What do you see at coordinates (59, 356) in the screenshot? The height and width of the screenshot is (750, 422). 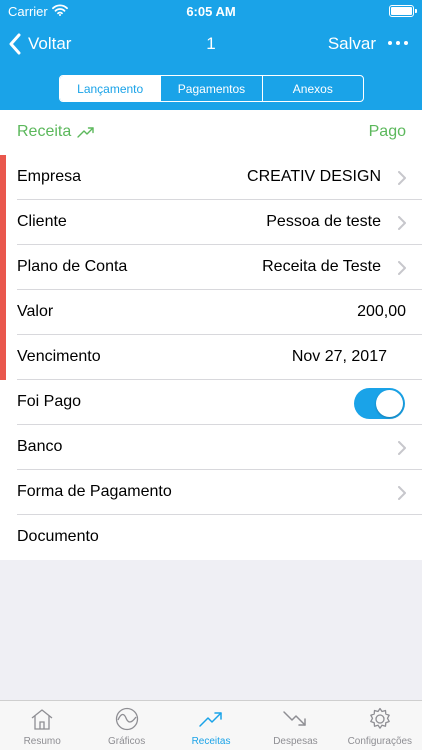 I see `vencimento-label: Vencimento` at bounding box center [59, 356].